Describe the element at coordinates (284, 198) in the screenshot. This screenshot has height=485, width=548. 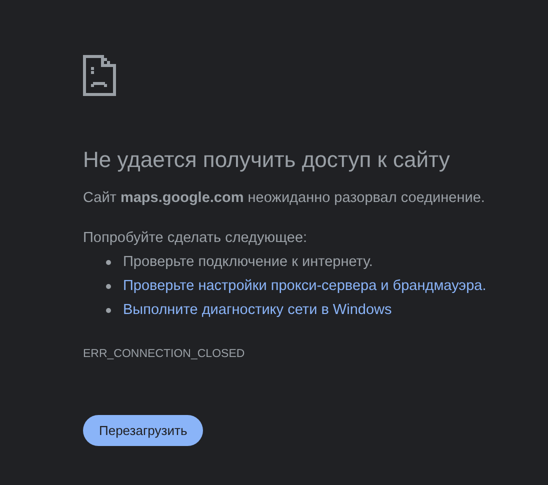
I see `error-description: Сайт maps.google.com неожиданно разорвал соединение.` at that location.